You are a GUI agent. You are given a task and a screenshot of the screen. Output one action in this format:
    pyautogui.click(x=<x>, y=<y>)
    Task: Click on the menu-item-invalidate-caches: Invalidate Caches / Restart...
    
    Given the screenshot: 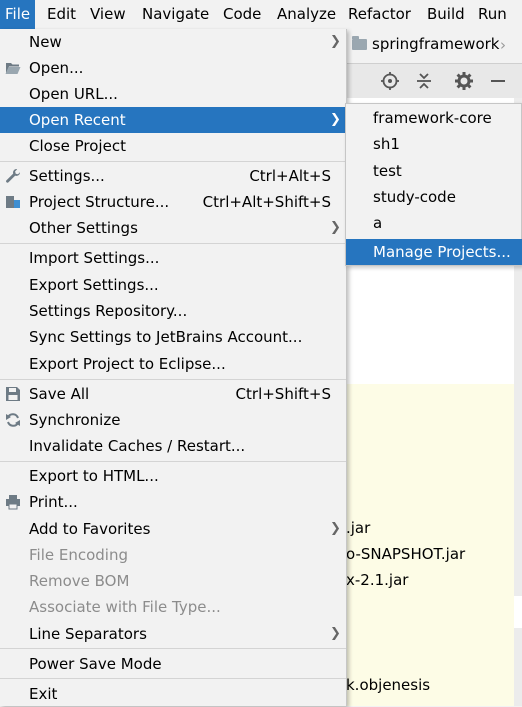 What is the action you would take?
    pyautogui.click(x=173, y=446)
    